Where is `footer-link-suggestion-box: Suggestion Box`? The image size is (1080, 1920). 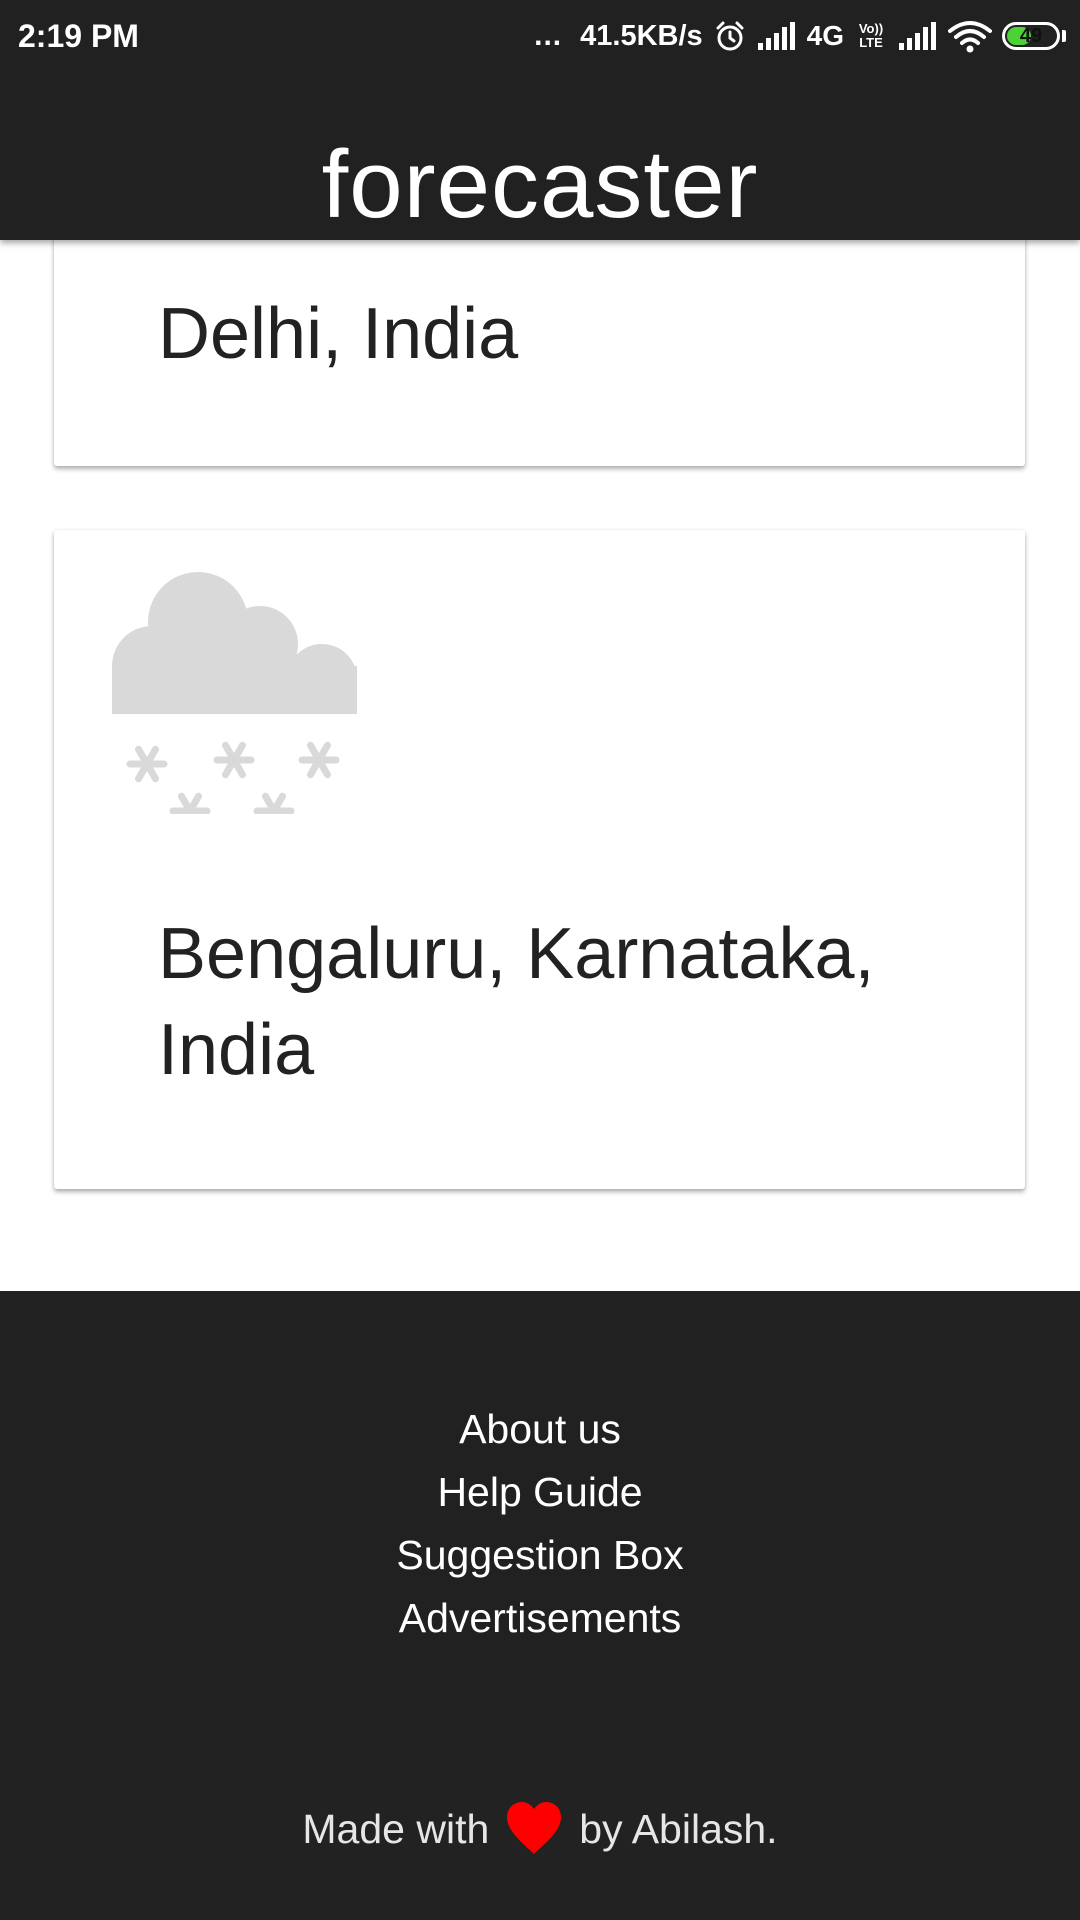 footer-link-suggestion-box: Suggestion Box is located at coordinates (540, 1555).